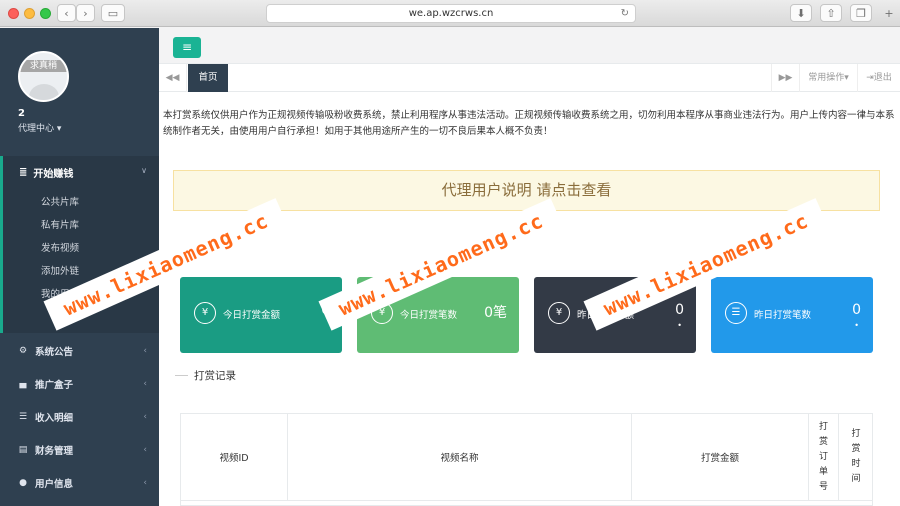 This screenshot has width=900, height=506. I want to click on records-table: 视频ID 视频名称 打赏金额 打赏订单号 打赏时间, so click(526, 459).